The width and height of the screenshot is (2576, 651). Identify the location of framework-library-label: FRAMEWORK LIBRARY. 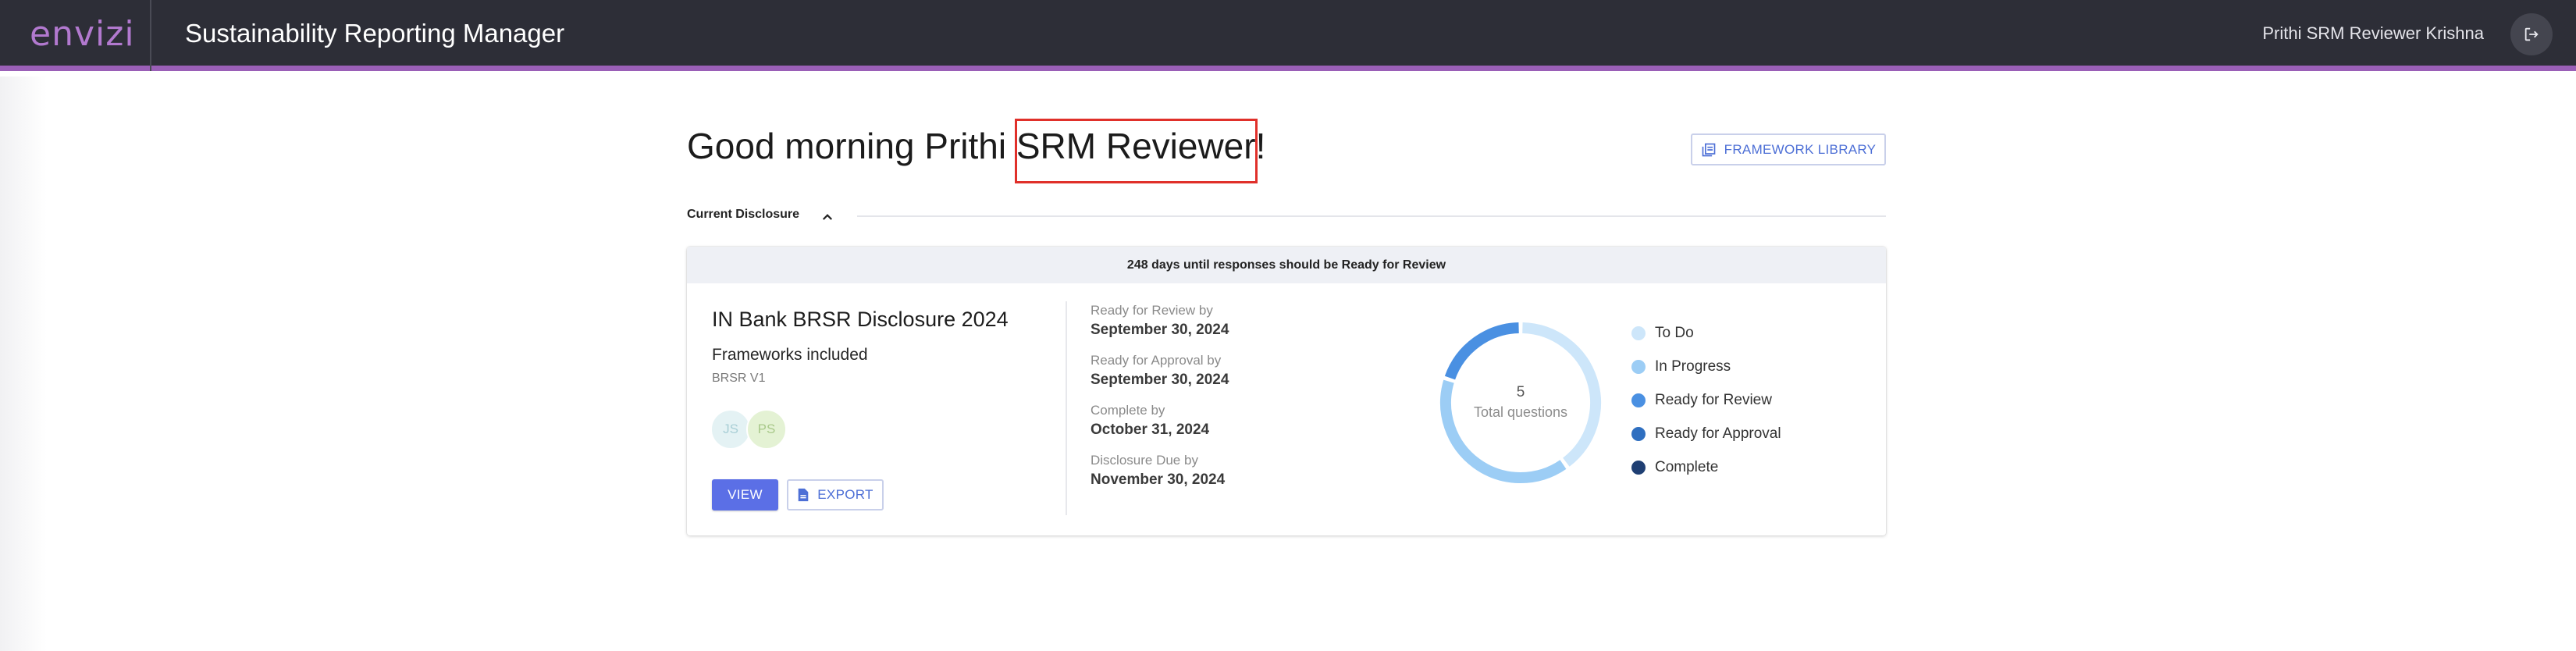
(1800, 149).